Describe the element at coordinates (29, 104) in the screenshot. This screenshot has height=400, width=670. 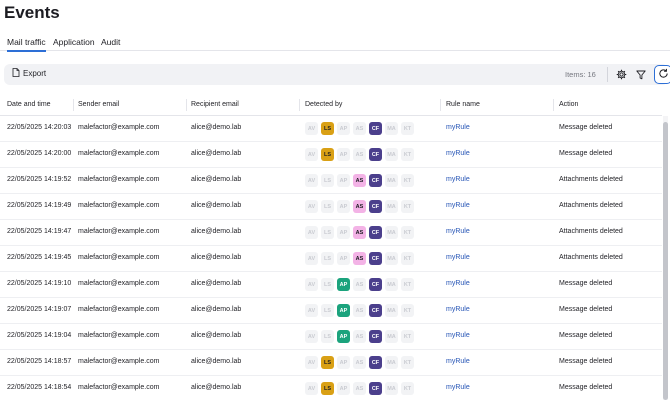
I see `column-header-datetime: Date and time` at that location.